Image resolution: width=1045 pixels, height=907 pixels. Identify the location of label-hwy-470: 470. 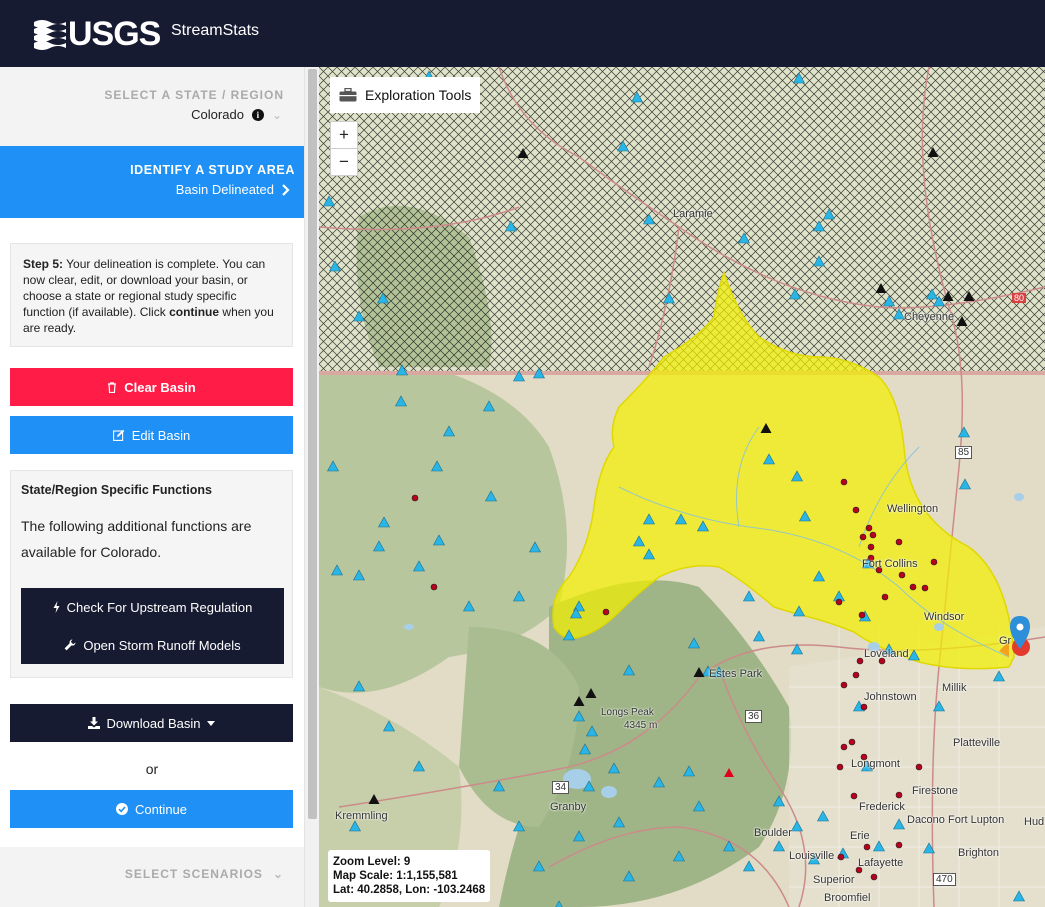
(944, 879).